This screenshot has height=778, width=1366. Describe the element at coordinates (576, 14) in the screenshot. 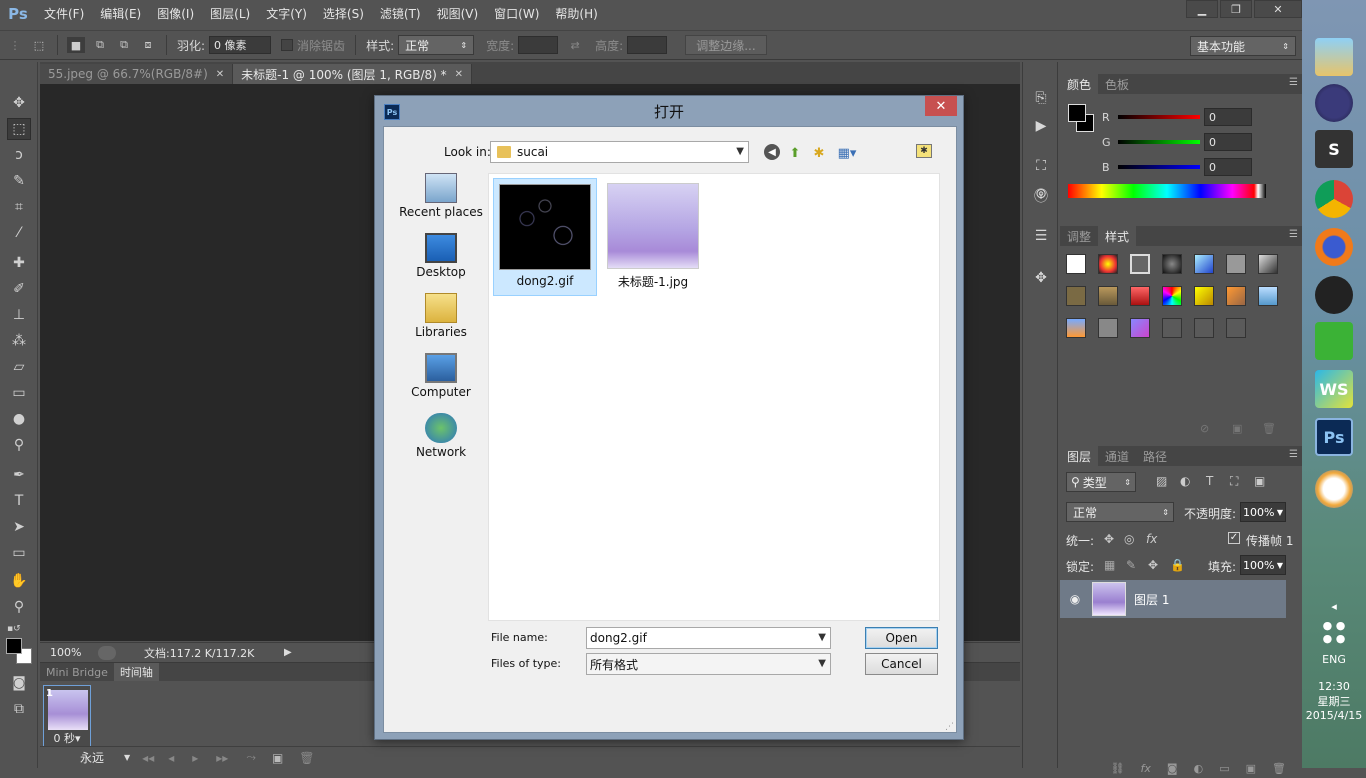

I see `menu-help: 帮助(H)` at that location.